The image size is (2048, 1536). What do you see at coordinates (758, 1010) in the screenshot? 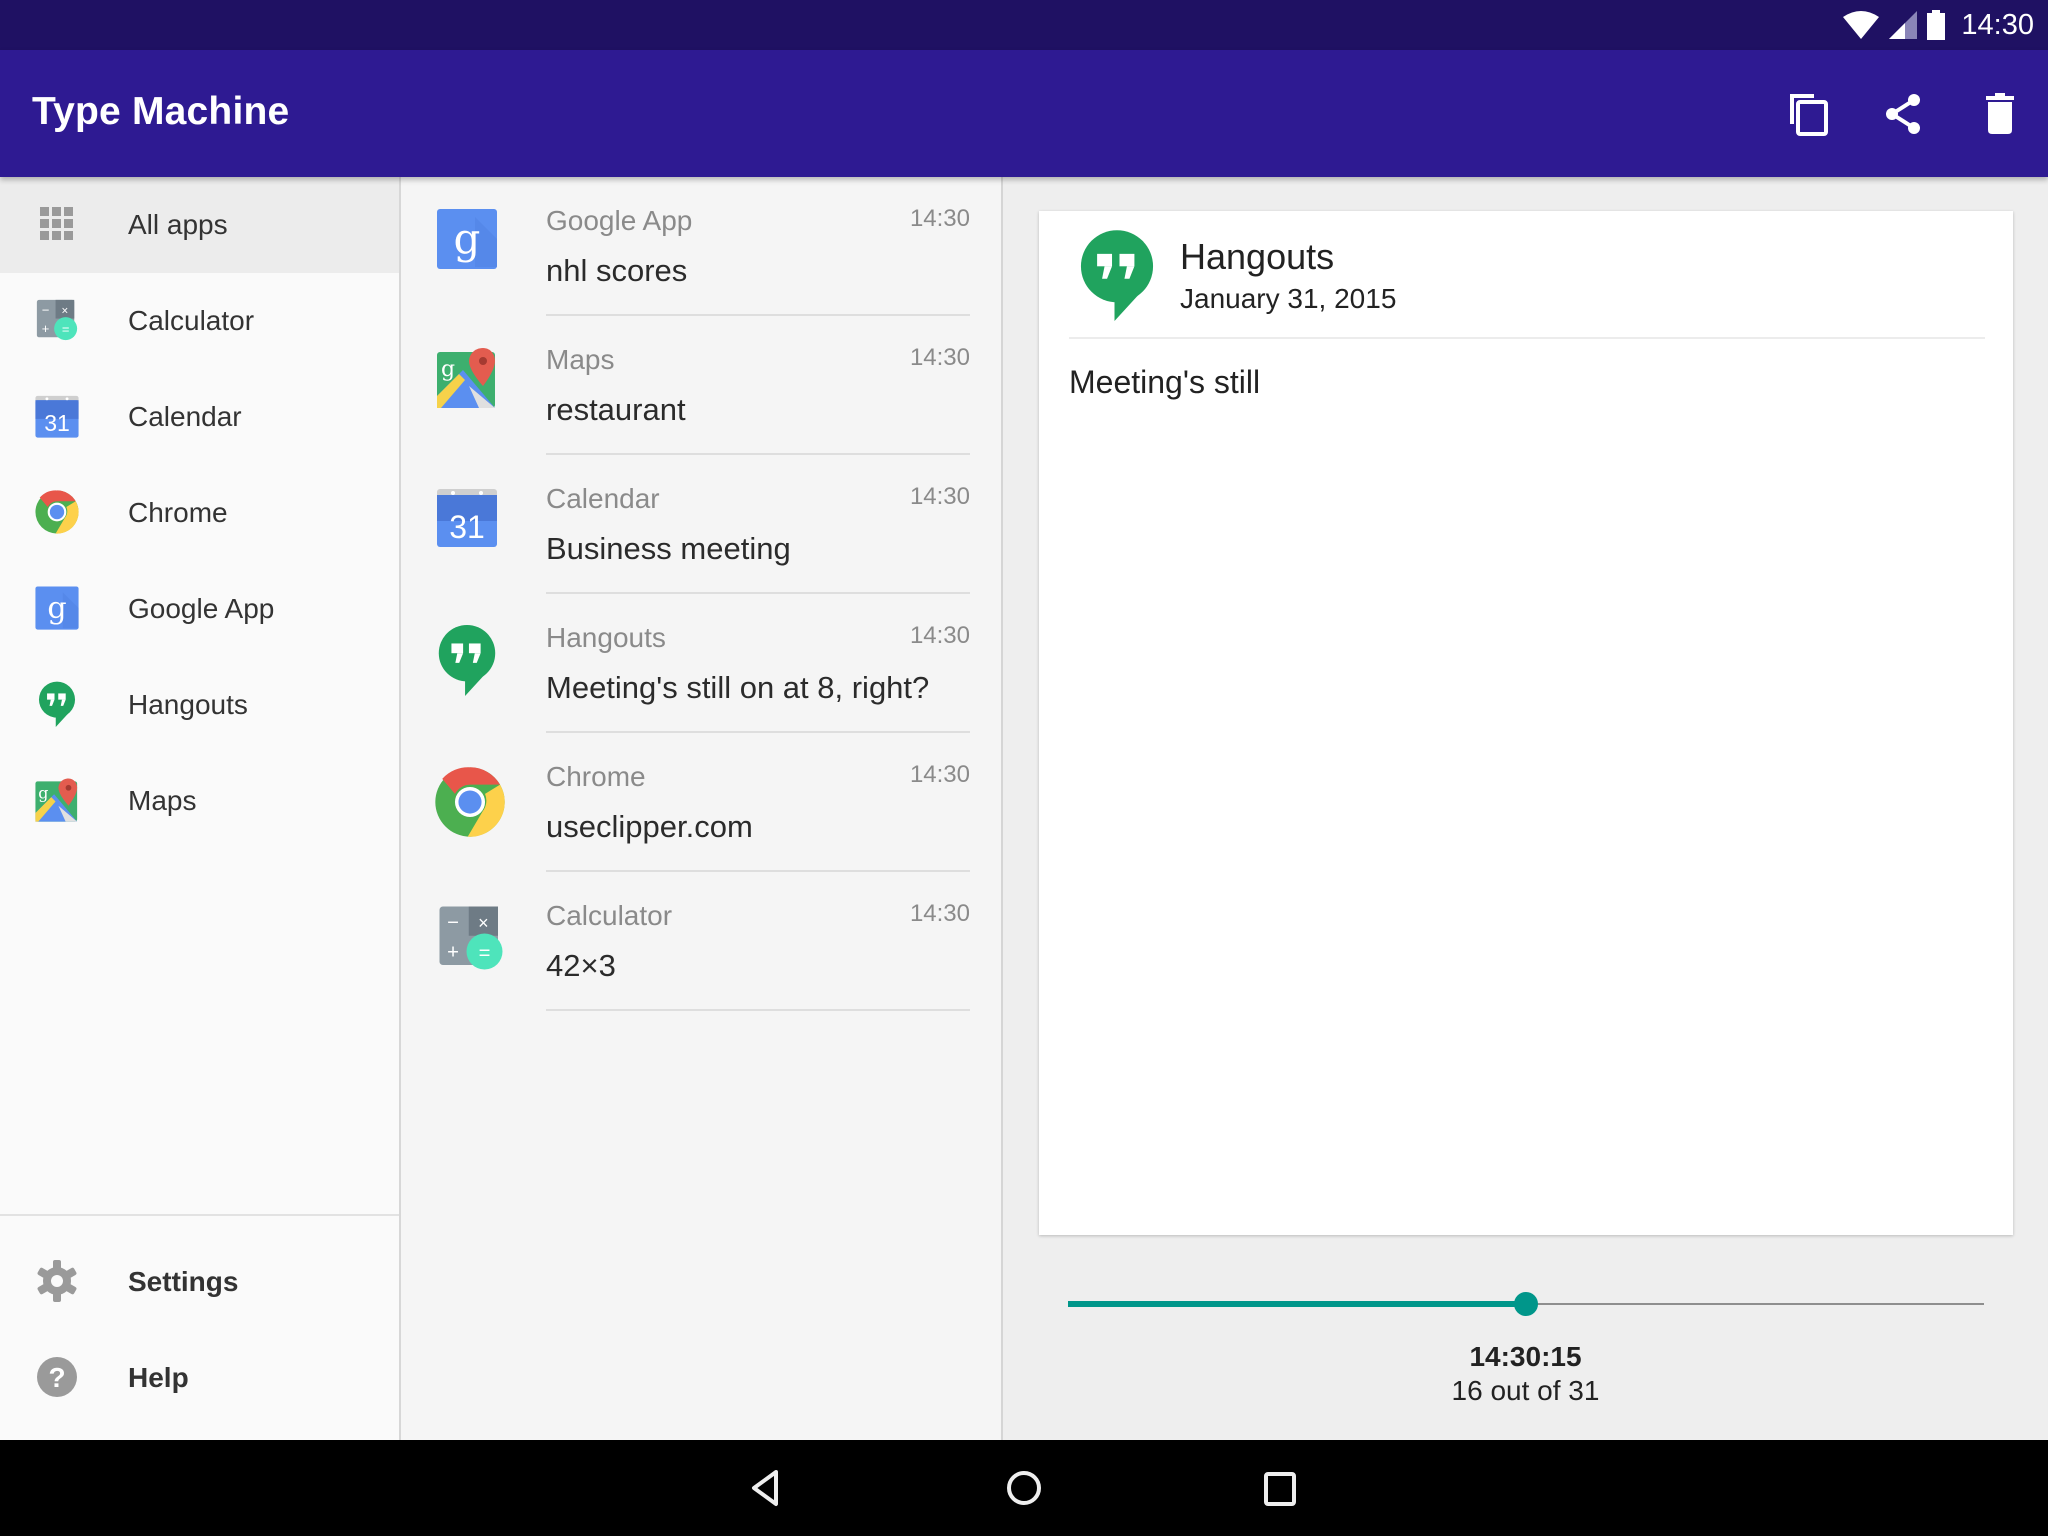
I see `row-divider` at bounding box center [758, 1010].